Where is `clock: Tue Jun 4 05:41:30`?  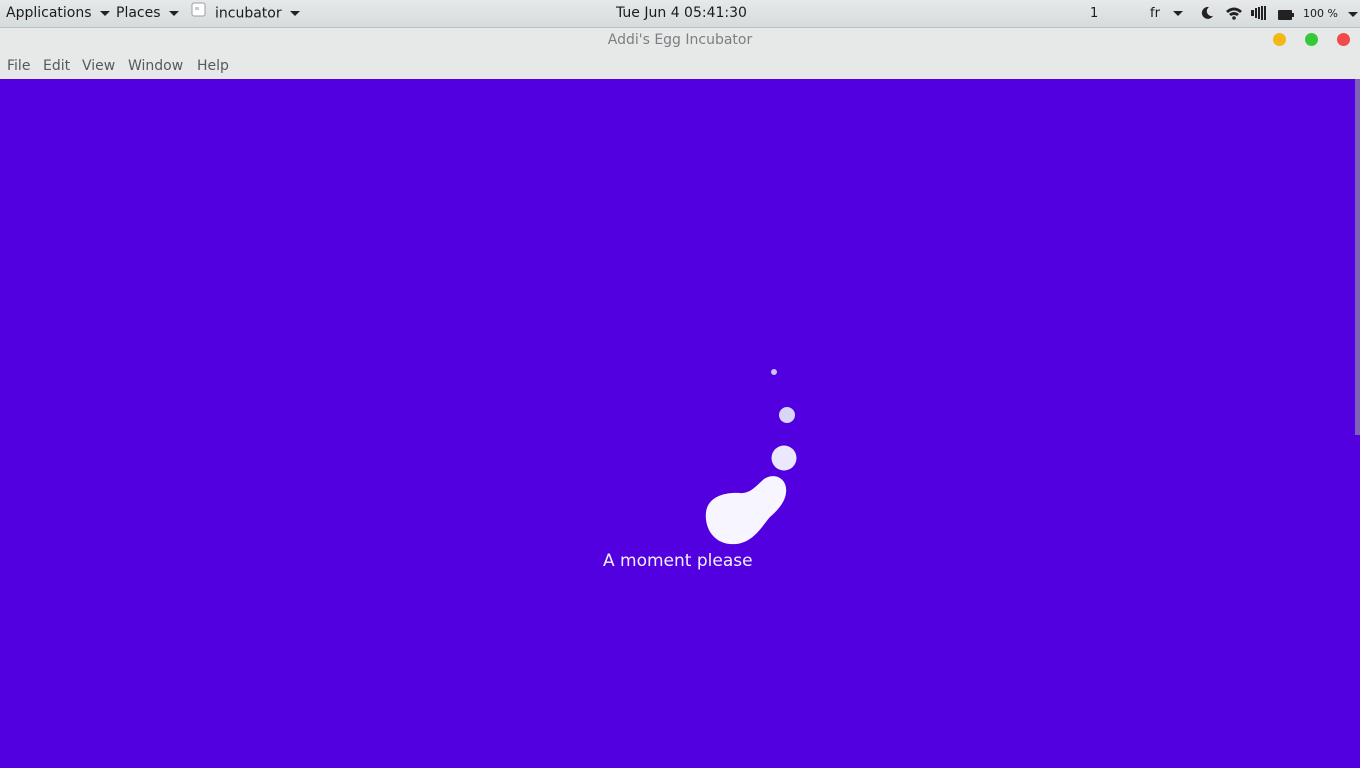
clock: Tue Jun 4 05:41:30 is located at coordinates (681, 13).